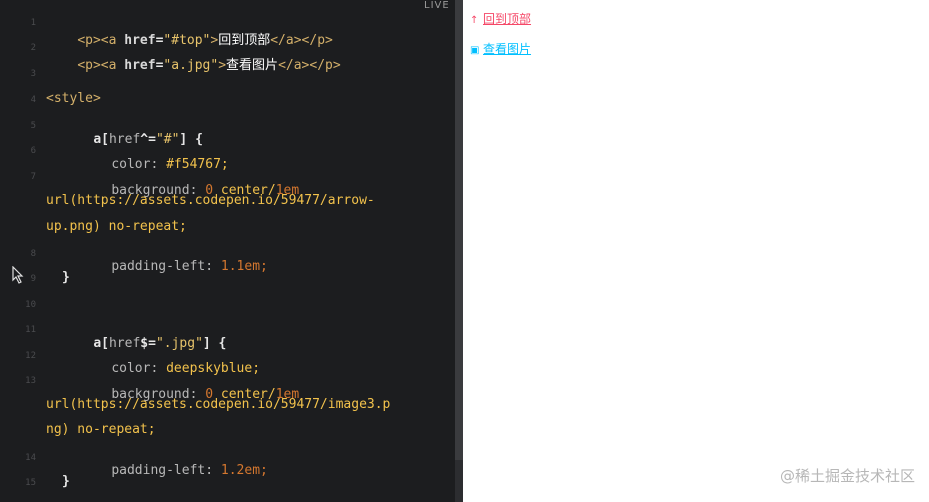 This screenshot has width=929, height=502. I want to click on line-number: 7, so click(33, 177).